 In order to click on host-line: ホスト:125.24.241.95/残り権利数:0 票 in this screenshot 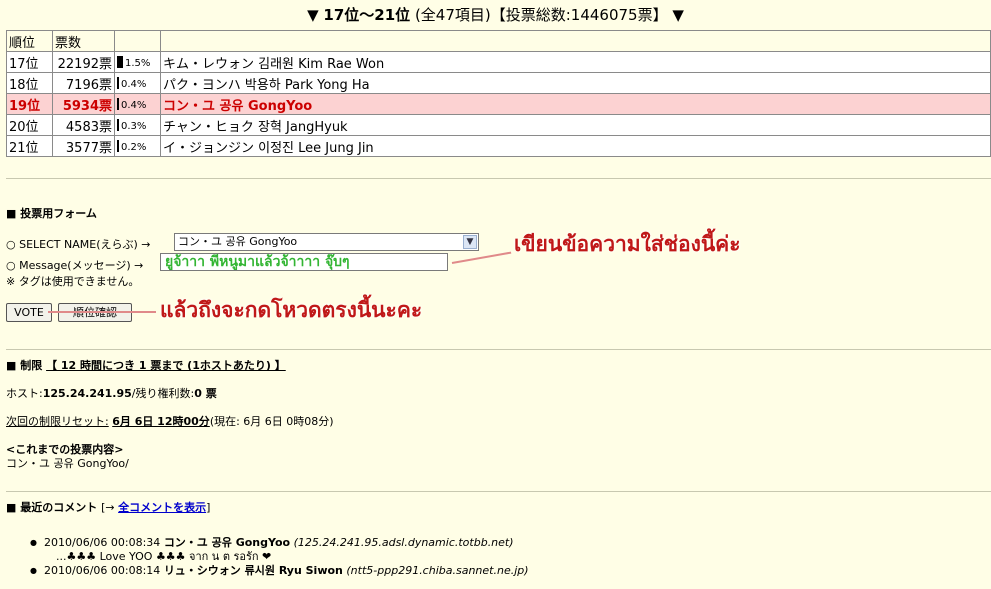, I will do `click(111, 393)`.